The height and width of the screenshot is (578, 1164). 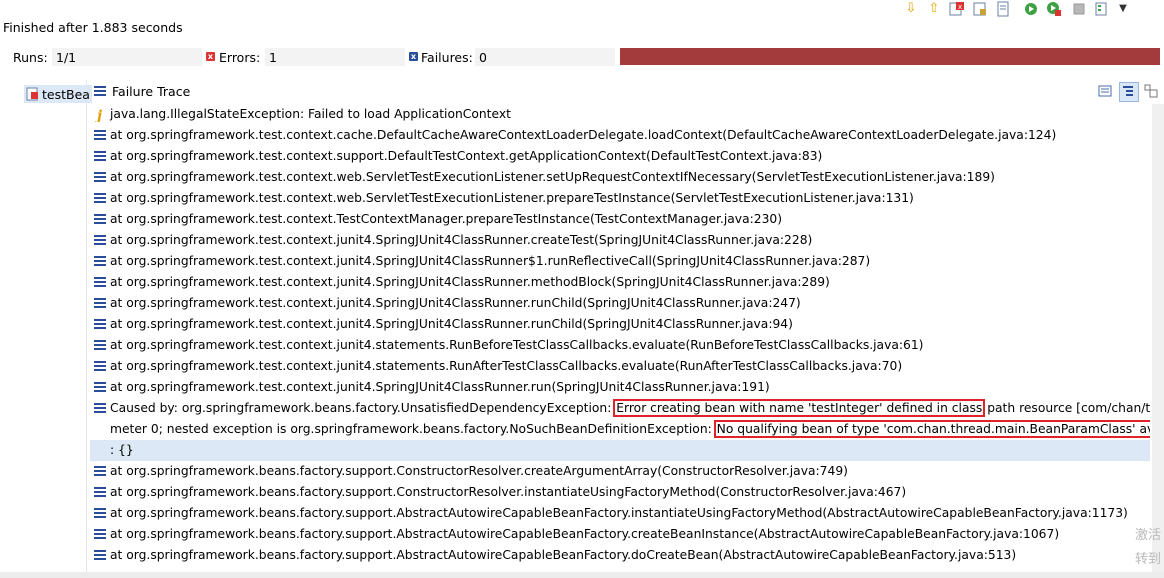 I want to click on compare-icon, so click(x=1105, y=92).